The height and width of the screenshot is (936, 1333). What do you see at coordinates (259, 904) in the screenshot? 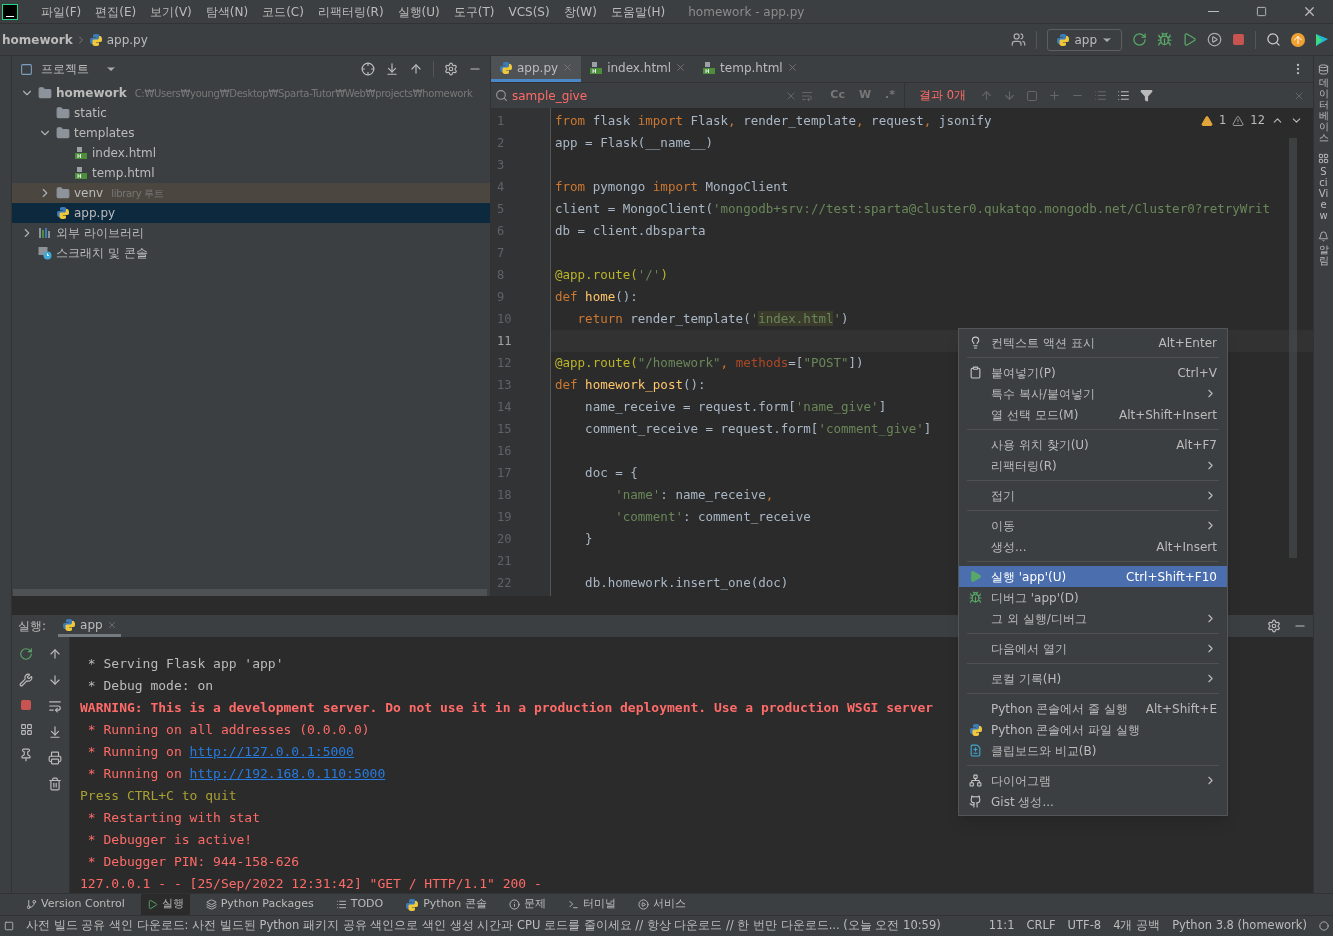
I see `tool-window-tab: Python Packages` at bounding box center [259, 904].